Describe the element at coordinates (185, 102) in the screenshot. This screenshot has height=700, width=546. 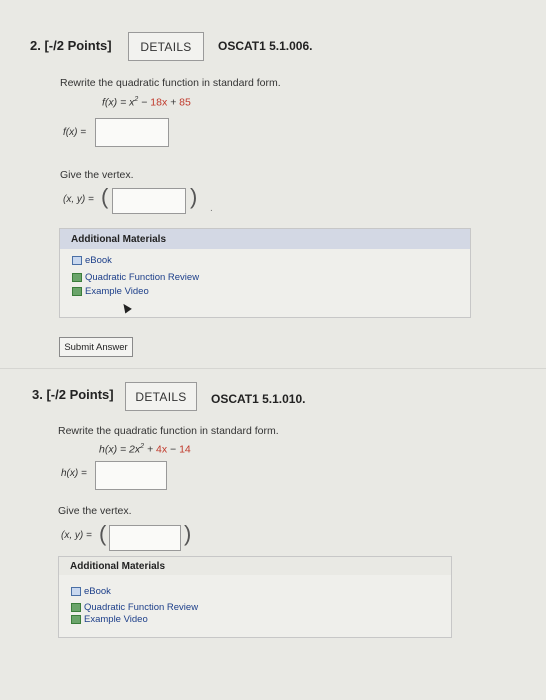
I see `constant-c: 85` at that location.